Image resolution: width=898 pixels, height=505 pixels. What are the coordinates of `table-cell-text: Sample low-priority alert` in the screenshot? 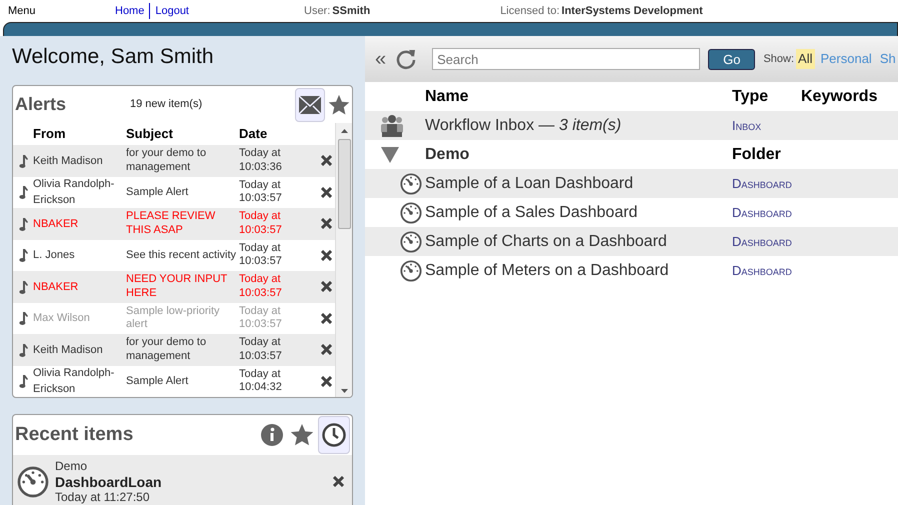 It's located at (173, 318).